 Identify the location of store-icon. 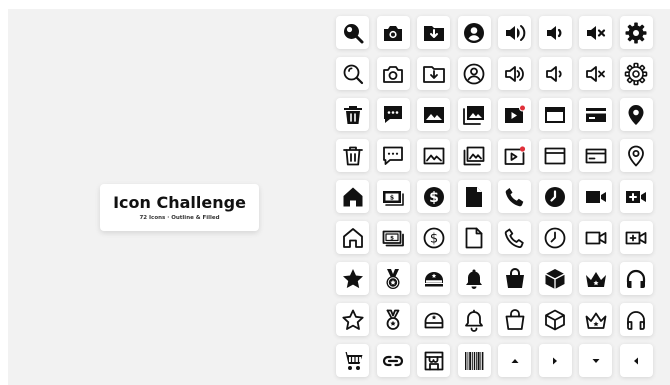
(433, 360).